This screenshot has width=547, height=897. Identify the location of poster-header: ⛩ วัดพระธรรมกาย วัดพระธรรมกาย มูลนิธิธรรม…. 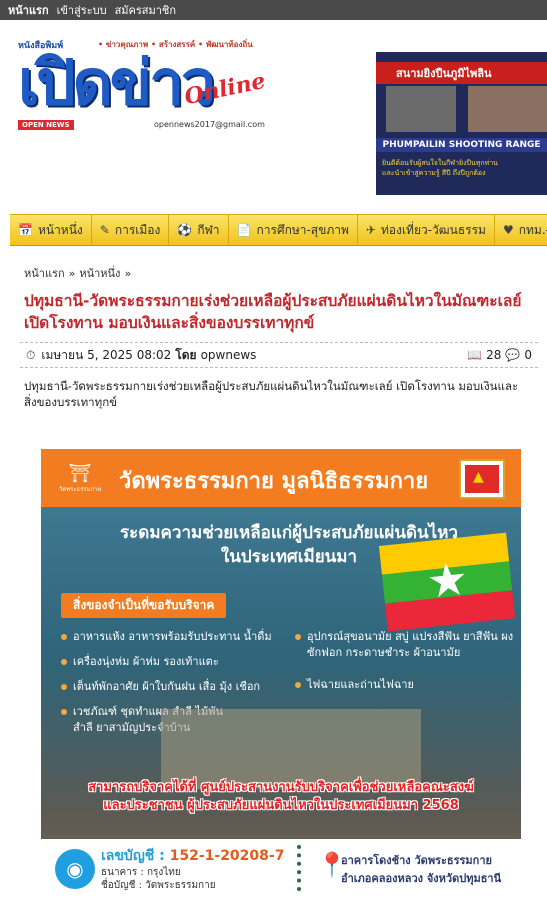
(281, 478).